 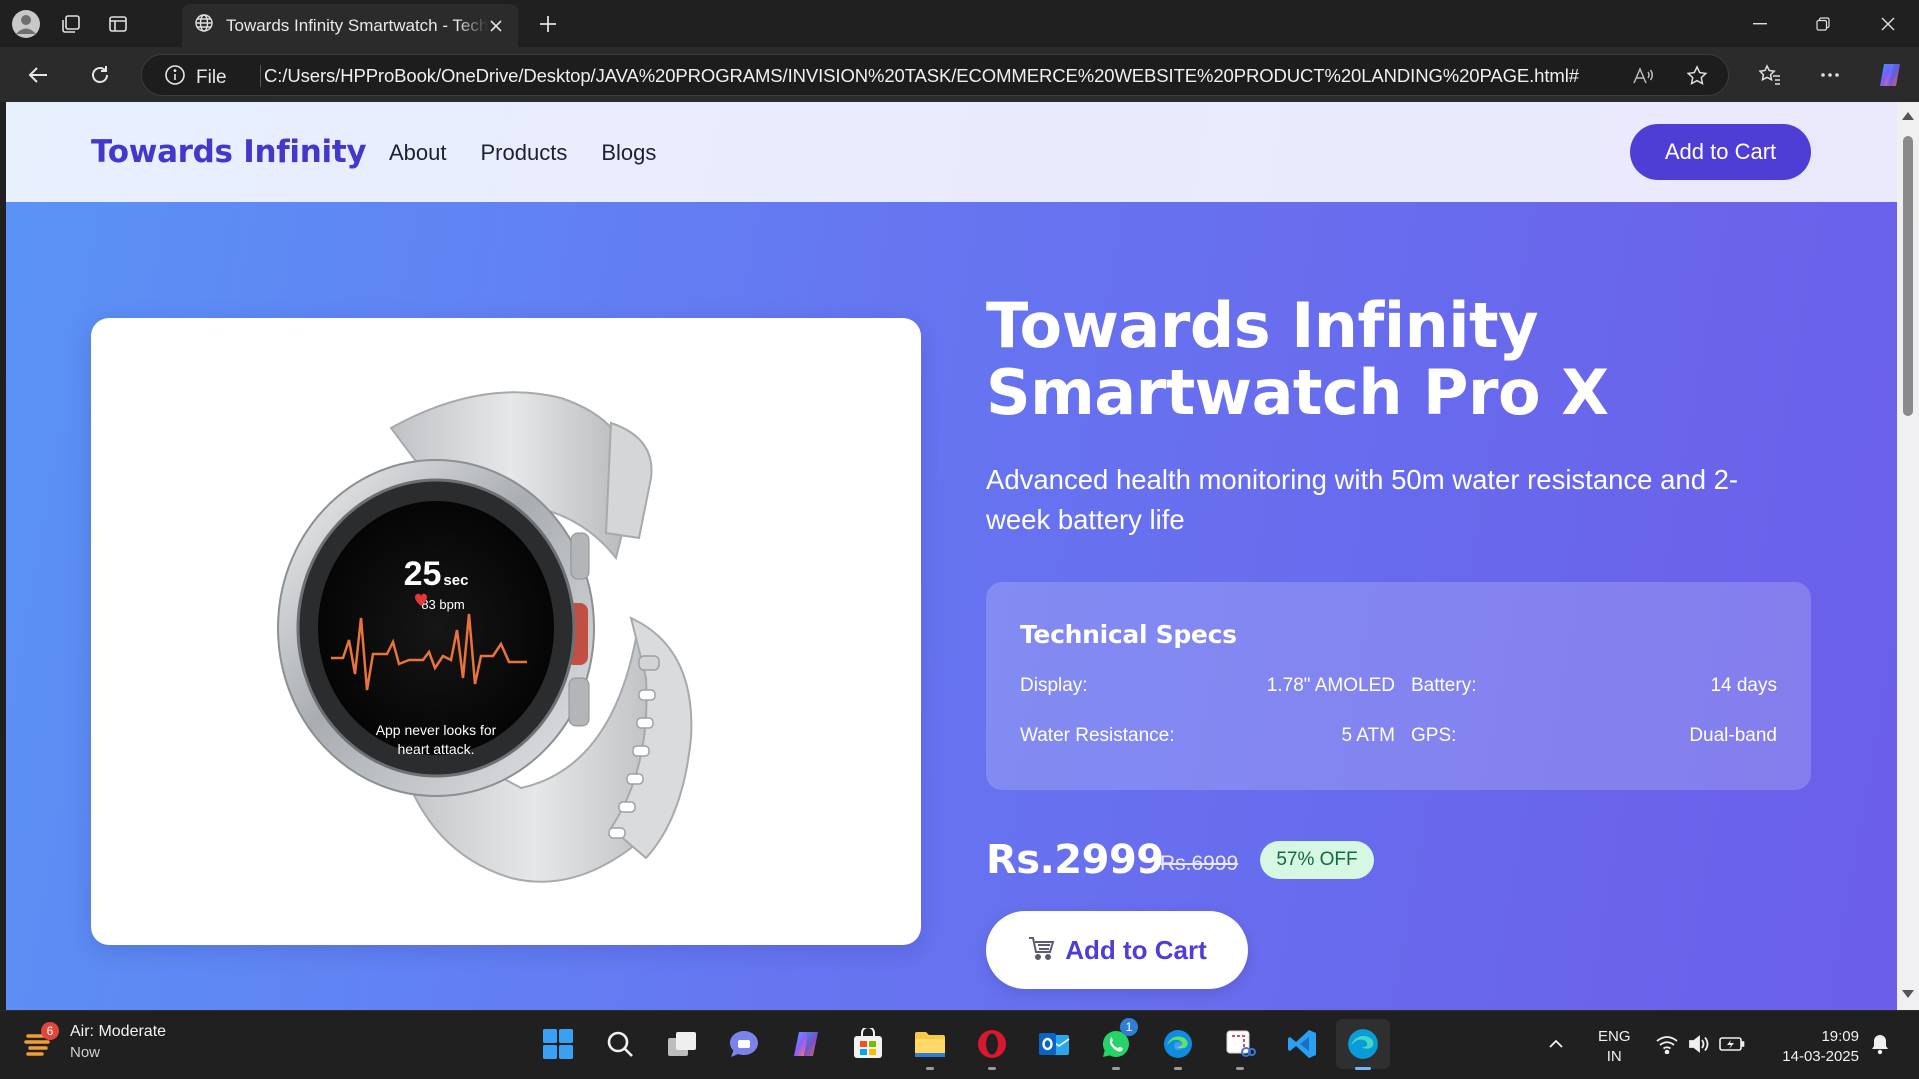 What do you see at coordinates (930, 1047) in the screenshot?
I see `file-explorer-icon` at bounding box center [930, 1047].